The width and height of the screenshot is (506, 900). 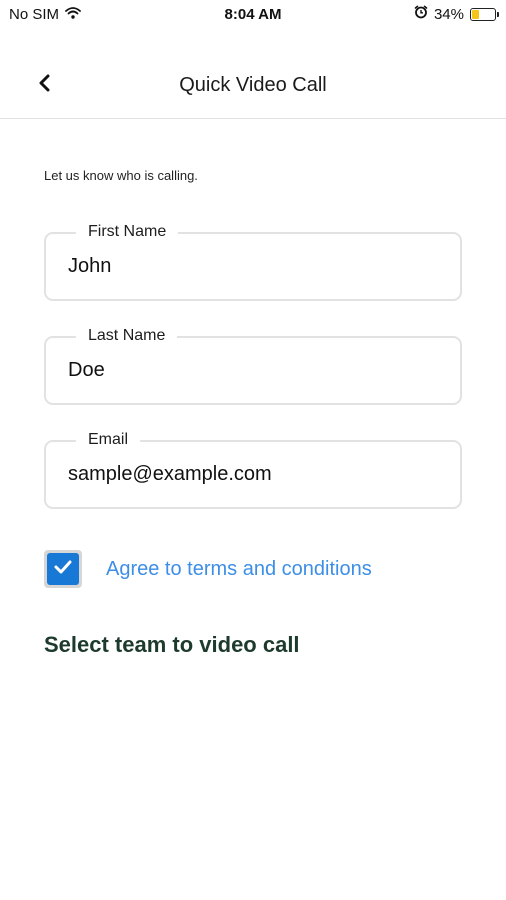 I want to click on battery-cap, so click(x=498, y=14).